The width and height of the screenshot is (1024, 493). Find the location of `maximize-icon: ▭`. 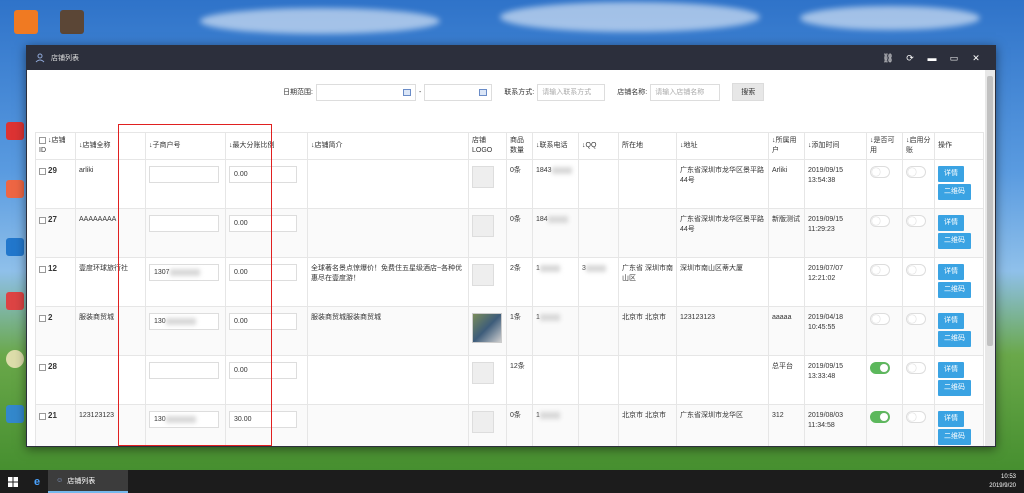

maximize-icon: ▭ is located at coordinates (954, 58).